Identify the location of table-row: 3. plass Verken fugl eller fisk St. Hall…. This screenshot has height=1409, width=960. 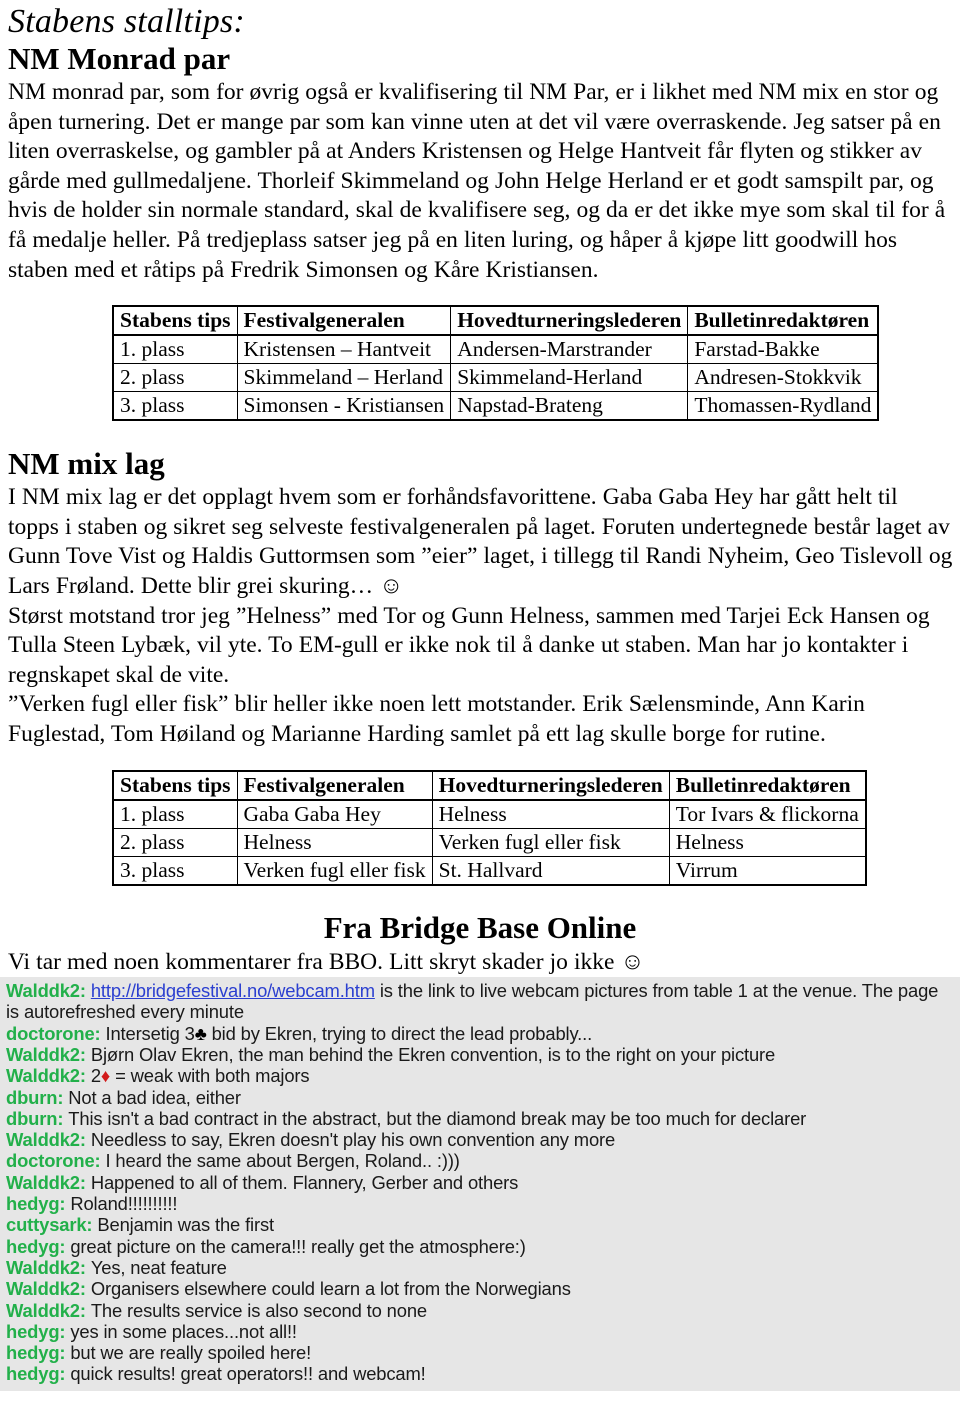
(489, 870).